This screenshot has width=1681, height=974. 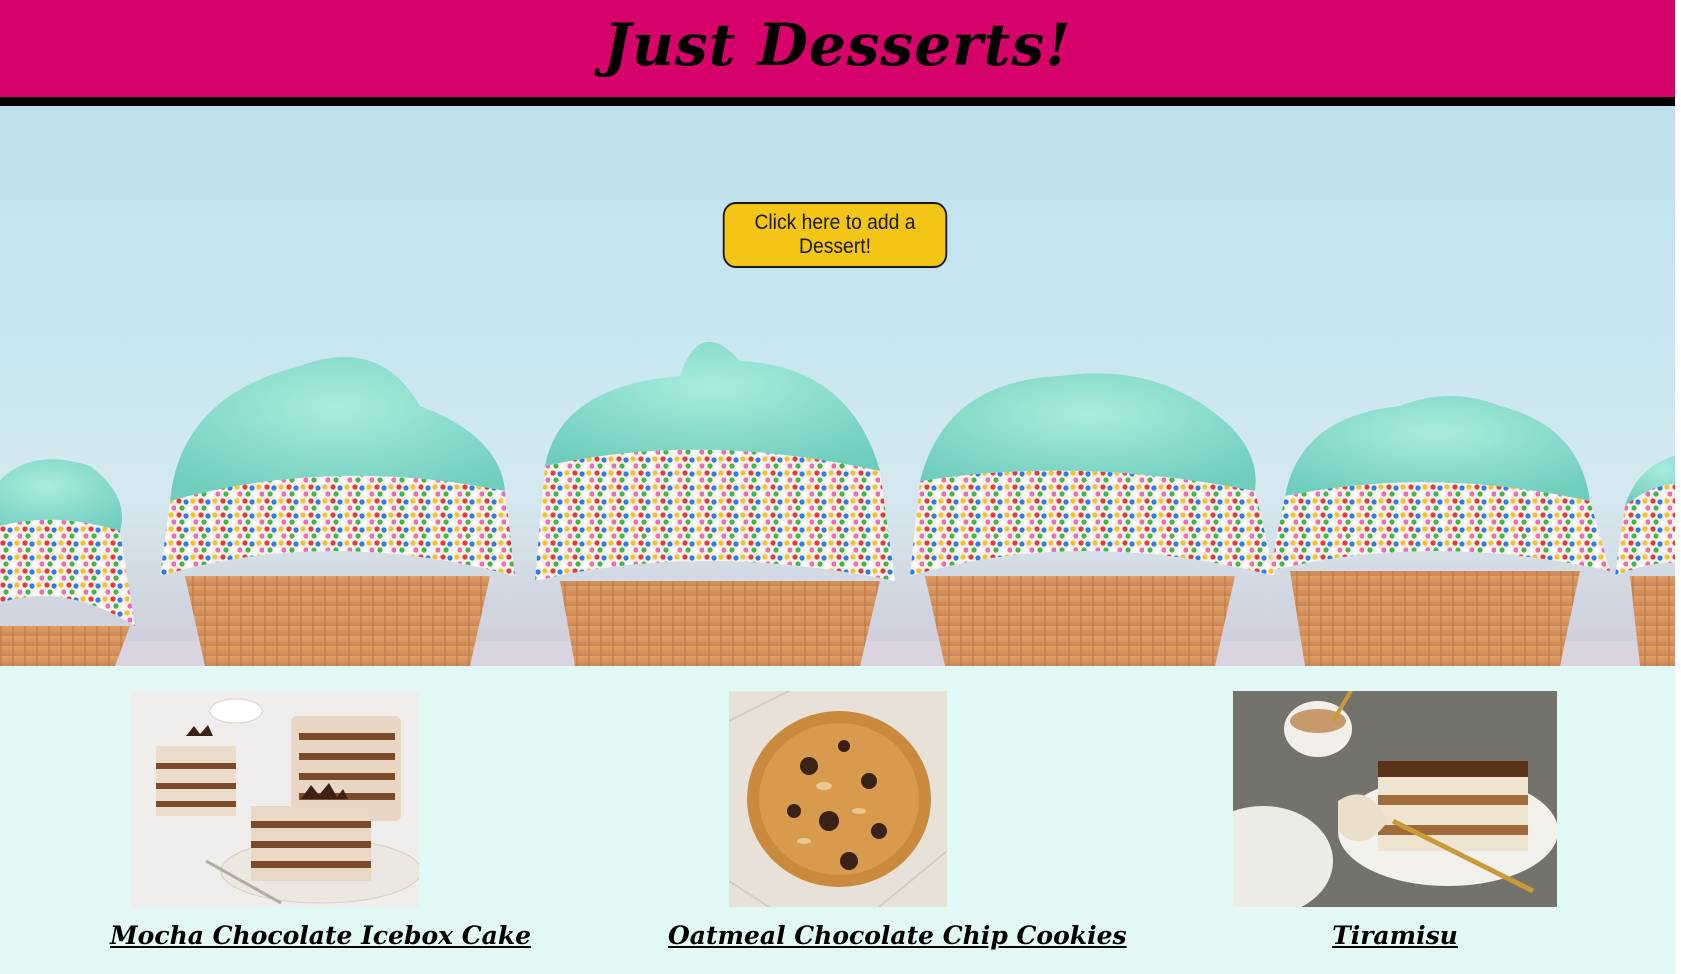 What do you see at coordinates (320, 935) in the screenshot?
I see `dessert-link-mocha-chocolate-icebox-cake: Mocha Chocolate Icebox Cake` at bounding box center [320, 935].